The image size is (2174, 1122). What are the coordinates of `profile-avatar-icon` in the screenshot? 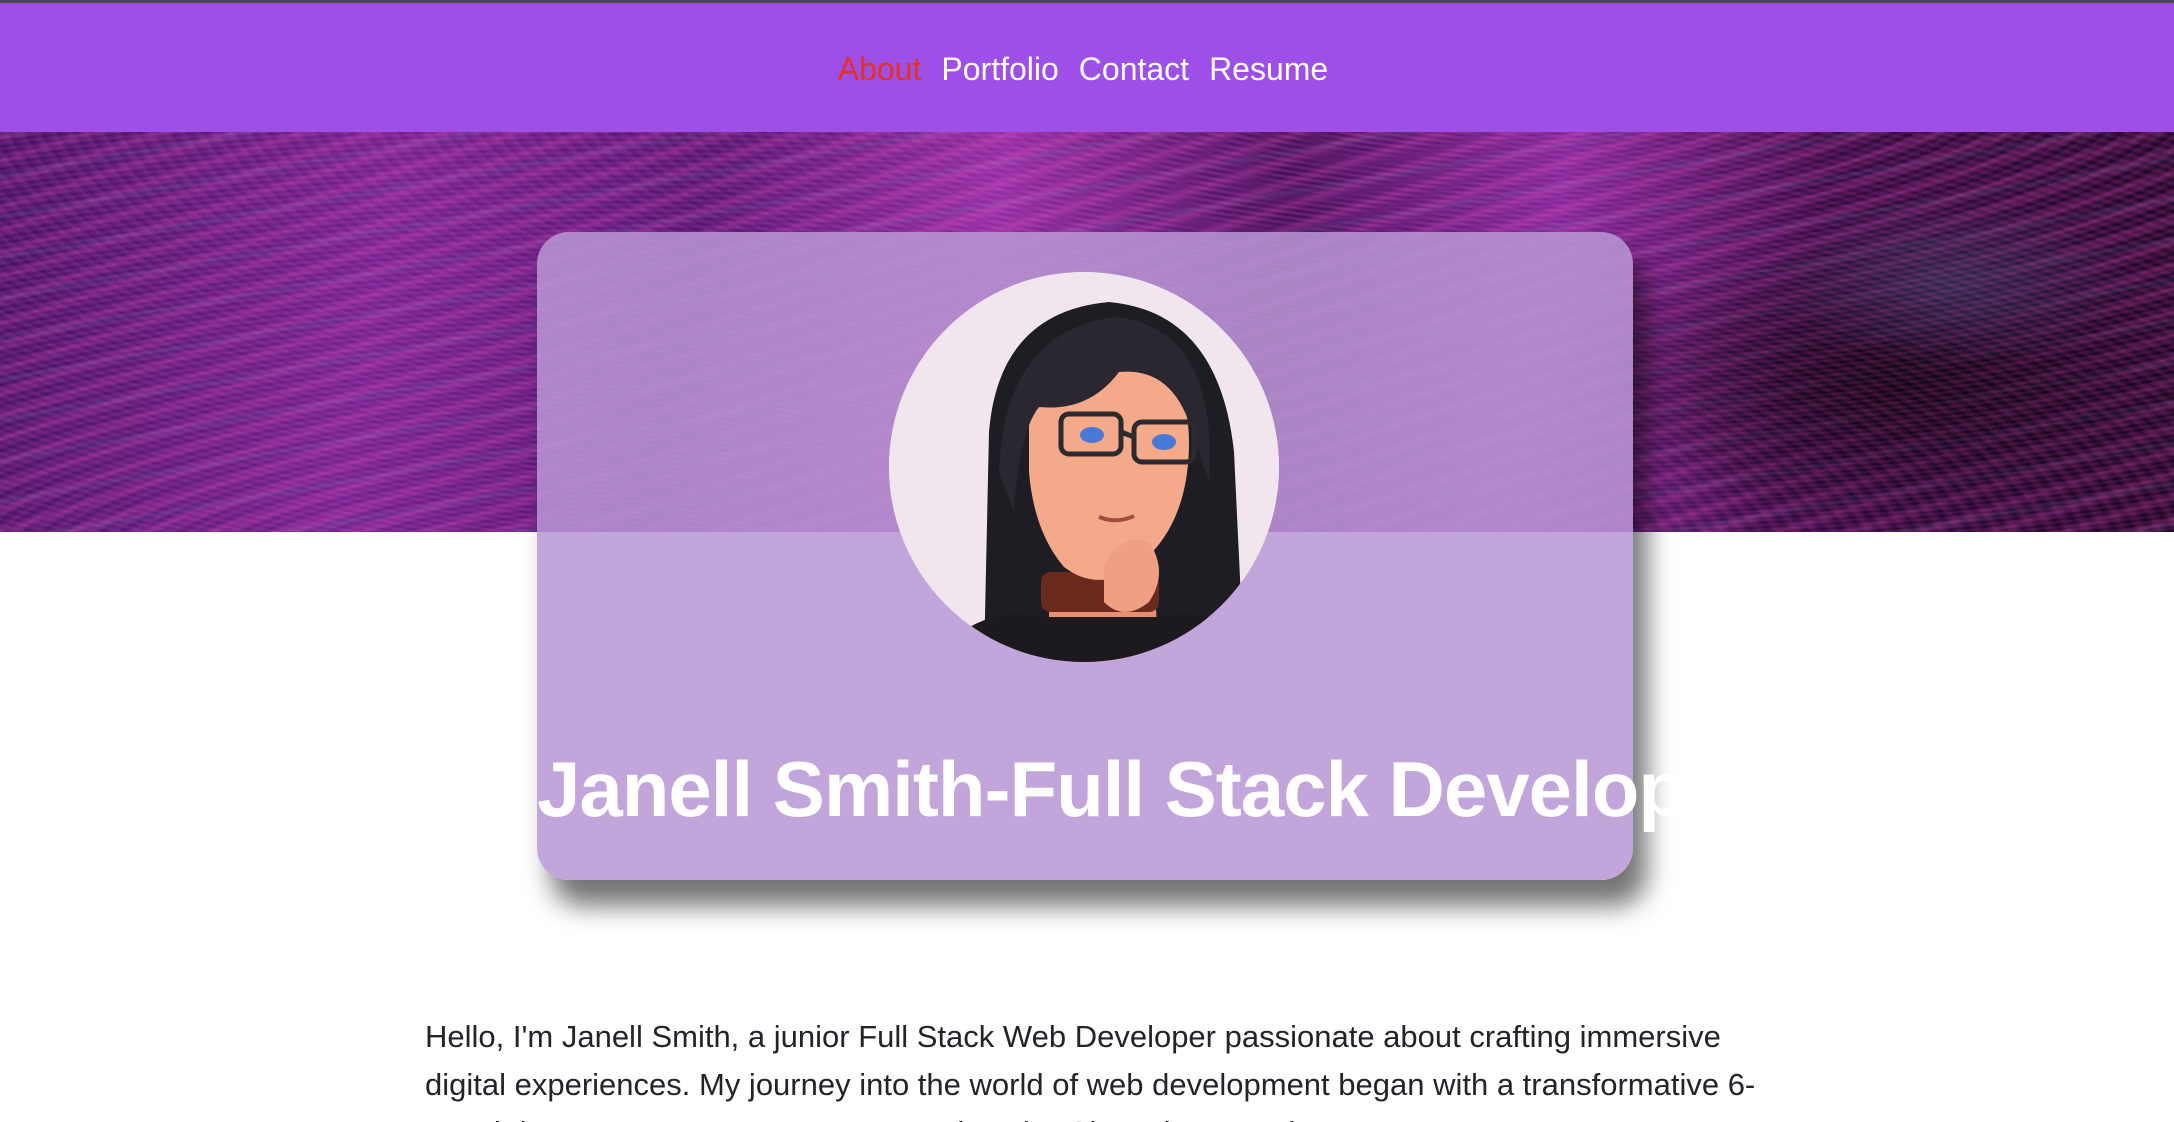 It's located at (1084, 467).